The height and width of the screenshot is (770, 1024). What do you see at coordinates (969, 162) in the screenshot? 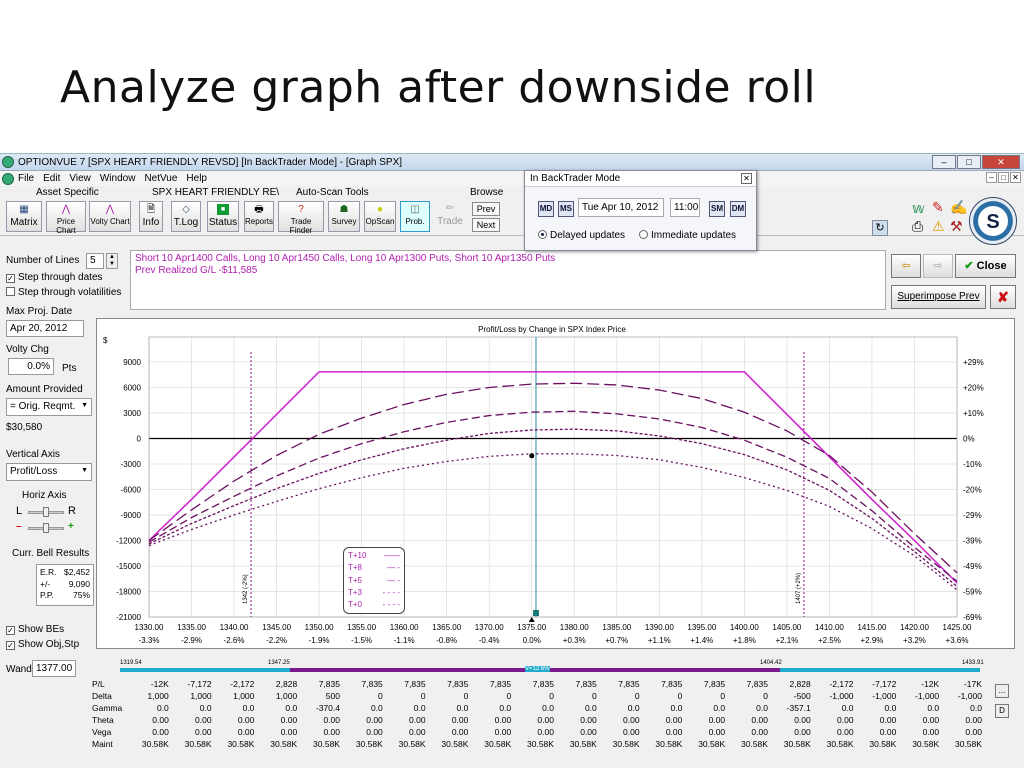
I see `maximize-button: □` at bounding box center [969, 162].